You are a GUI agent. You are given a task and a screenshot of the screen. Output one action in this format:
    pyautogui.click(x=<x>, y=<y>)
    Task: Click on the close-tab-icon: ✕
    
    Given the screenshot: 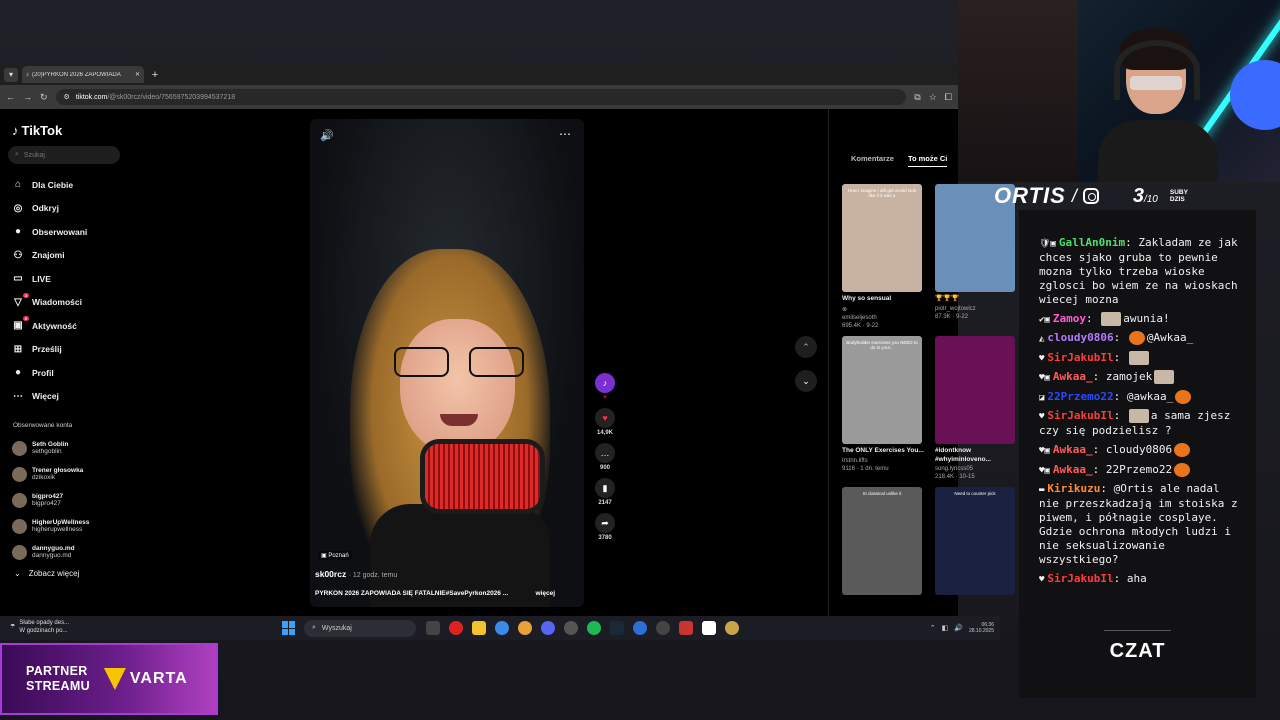 What is the action you would take?
    pyautogui.click(x=137, y=74)
    